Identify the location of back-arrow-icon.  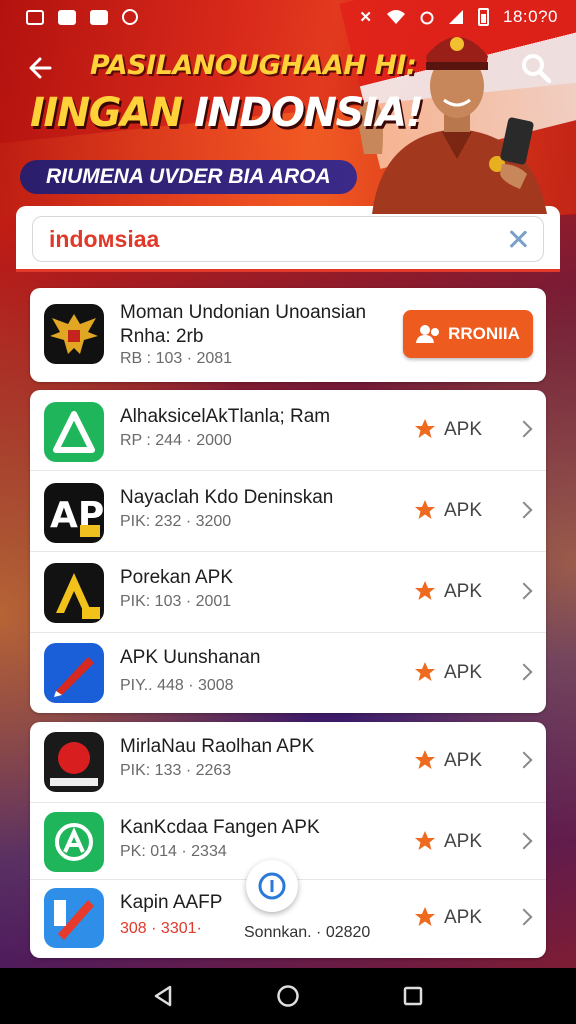
(40, 68).